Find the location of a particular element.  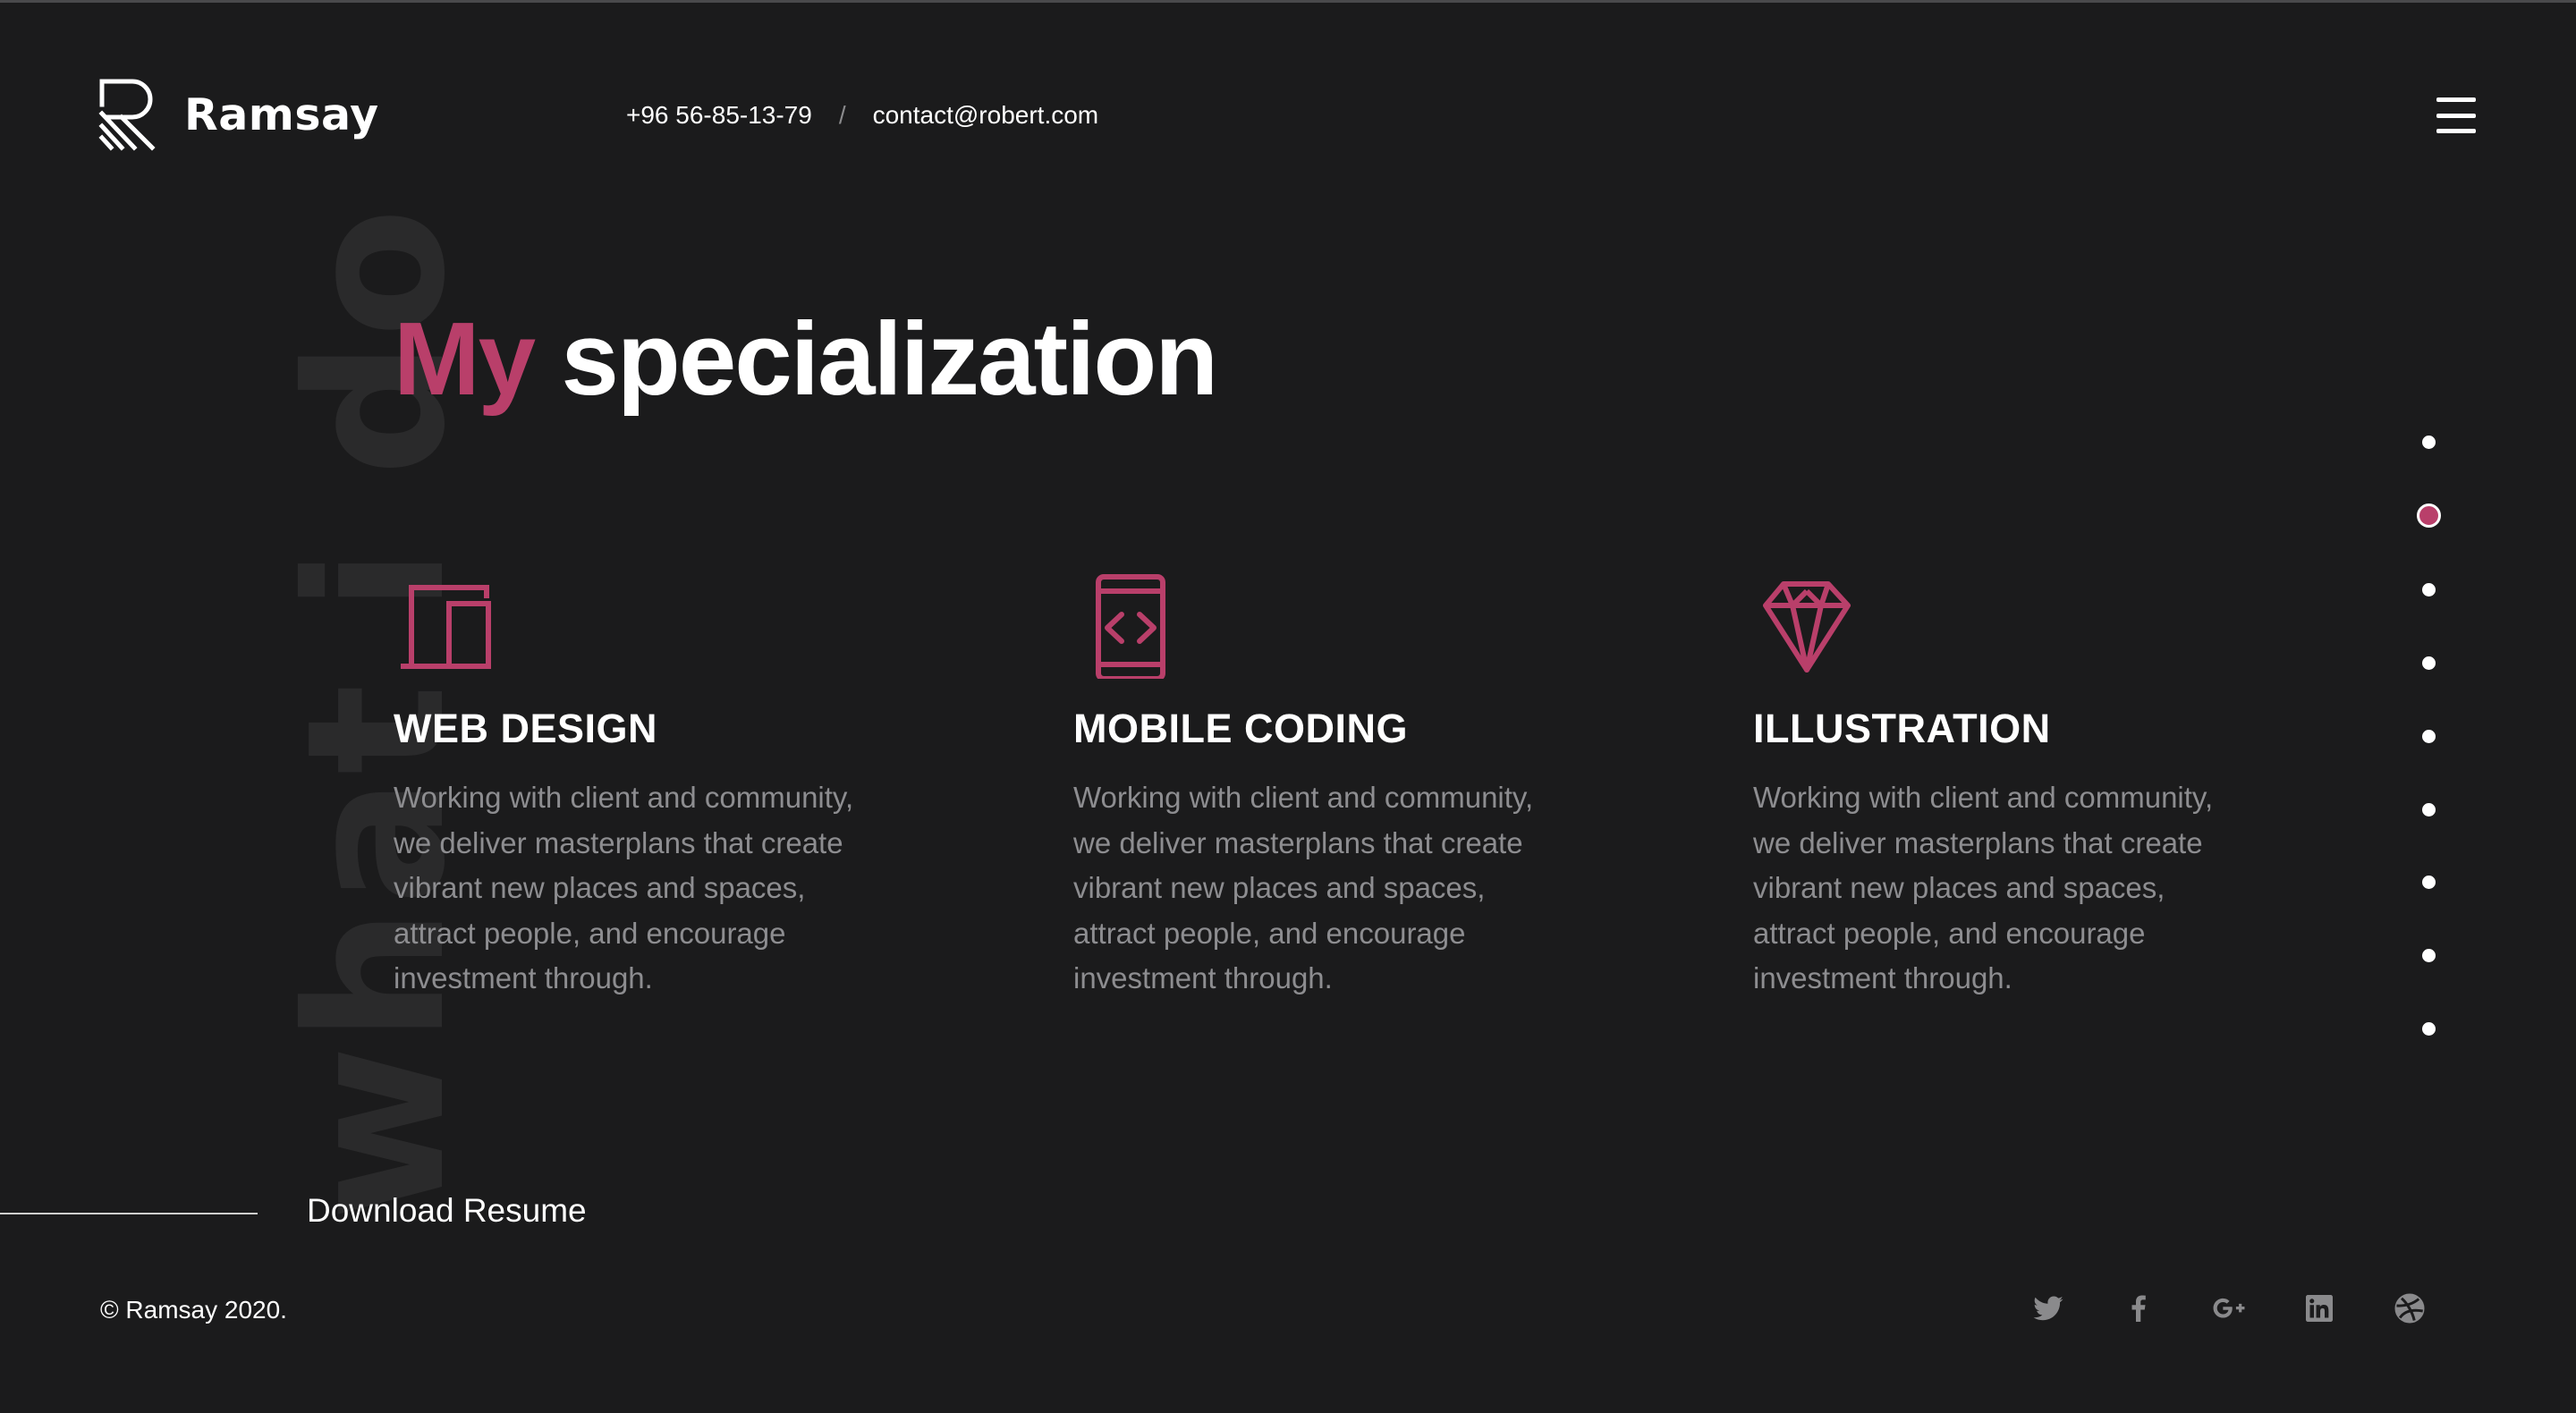

copyright-text: © Ramsay 2020. is located at coordinates (193, 1310).